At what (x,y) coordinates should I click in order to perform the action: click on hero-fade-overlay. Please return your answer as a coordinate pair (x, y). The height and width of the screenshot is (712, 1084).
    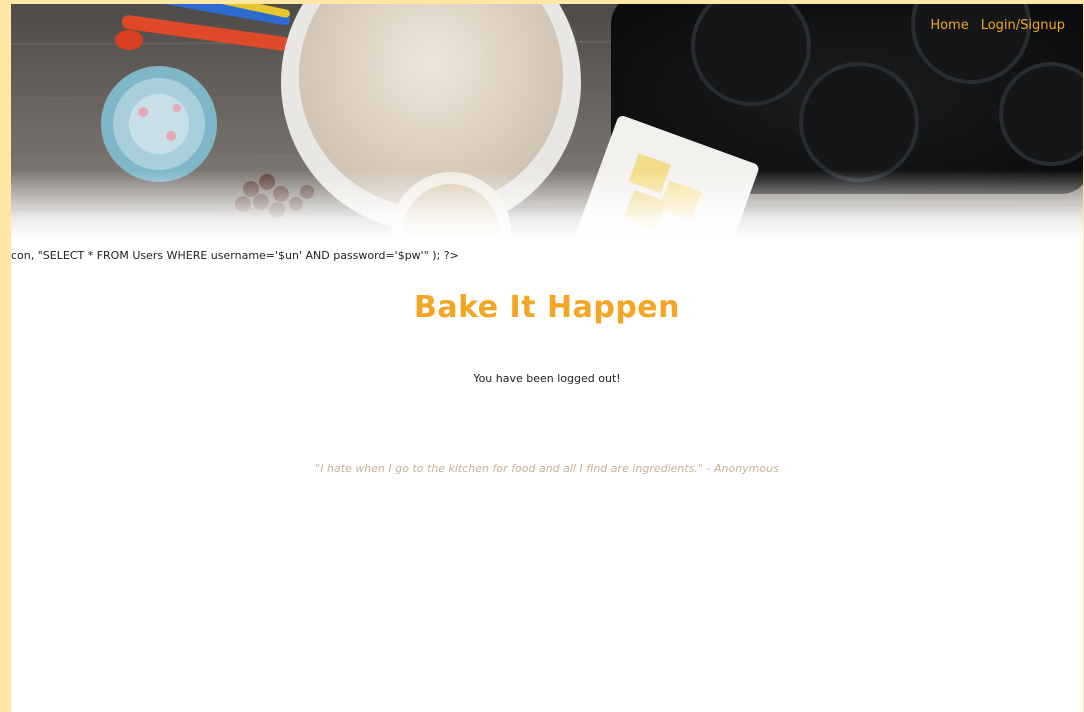
    Looking at the image, I should click on (547, 205).